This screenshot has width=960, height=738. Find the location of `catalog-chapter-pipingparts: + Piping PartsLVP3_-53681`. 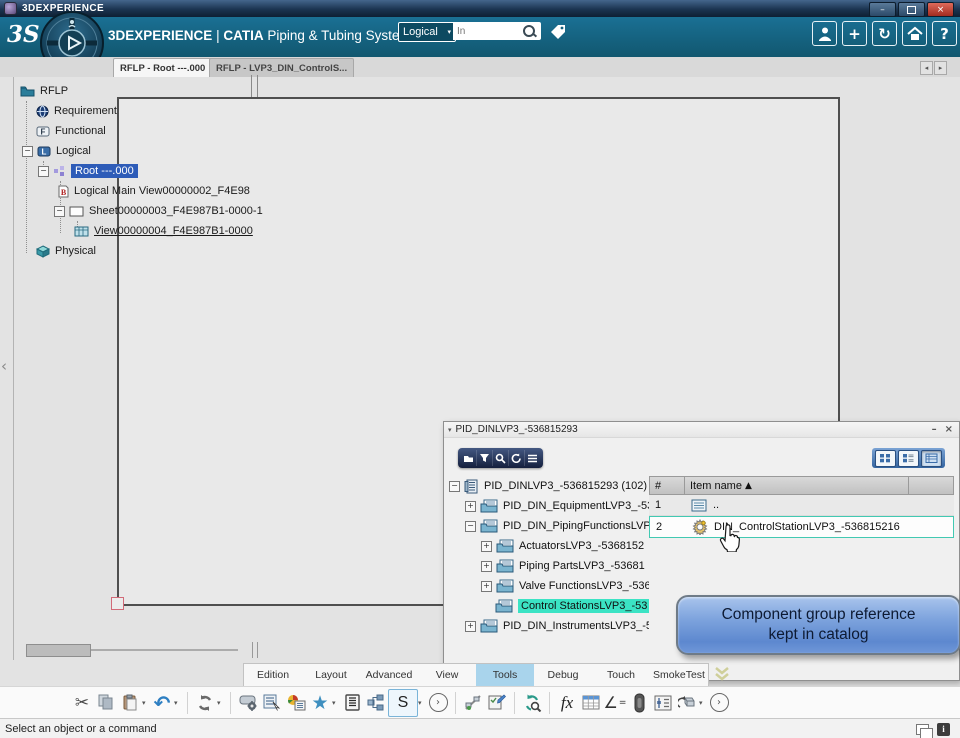

catalog-chapter-pipingparts: + Piping PartsLVP3_-53681 is located at coordinates (549, 566).